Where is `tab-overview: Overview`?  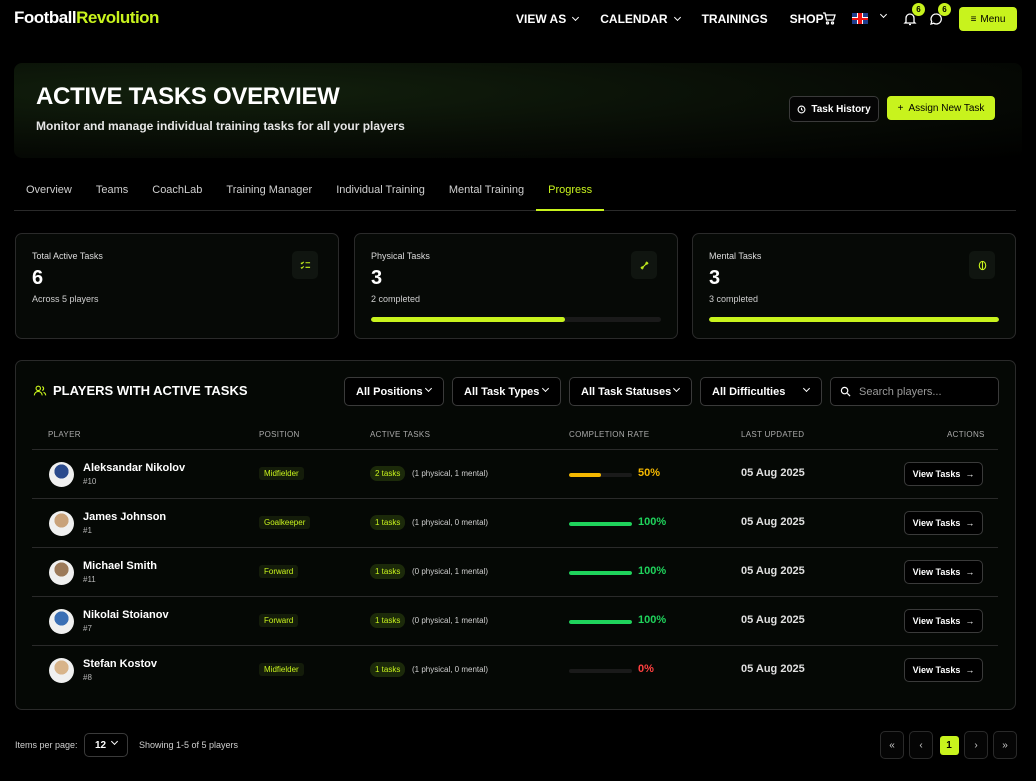
tab-overview: Overview is located at coordinates (49, 197).